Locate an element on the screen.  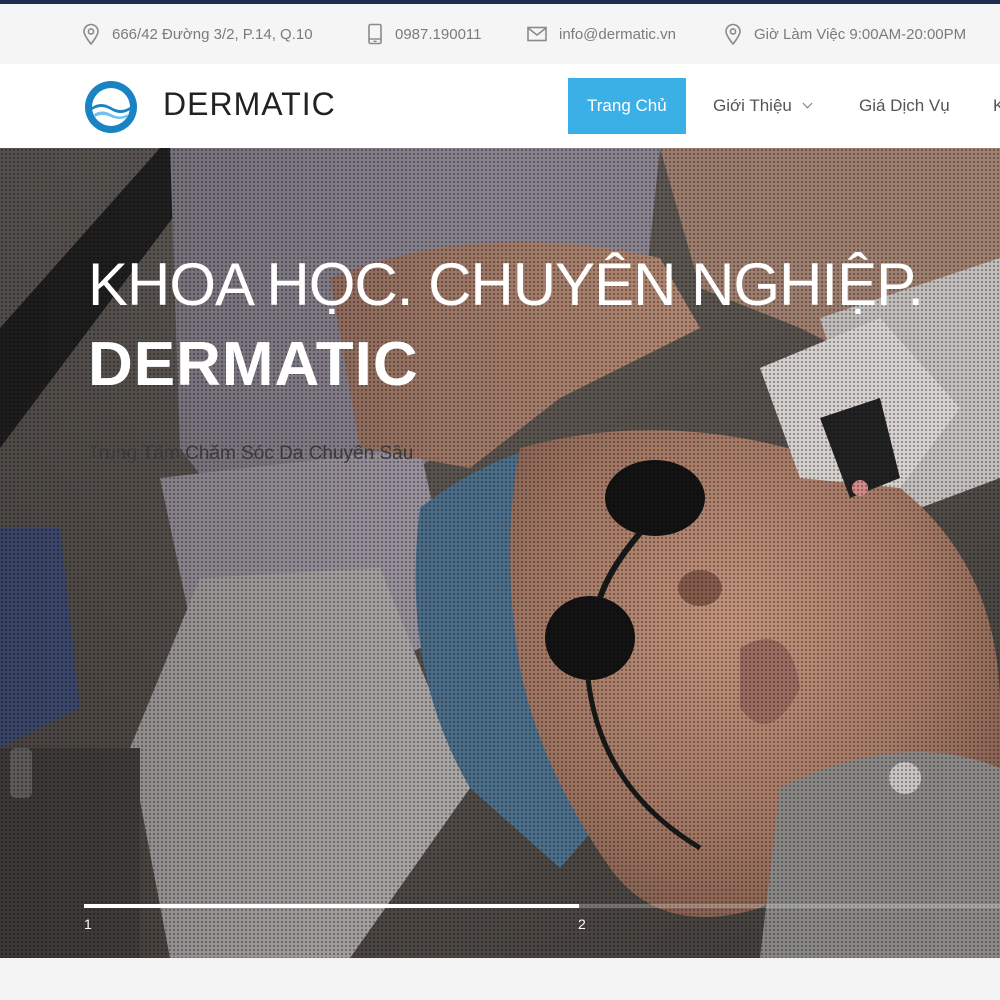
nav-home-label: Trang Chủ is located at coordinates (627, 105).